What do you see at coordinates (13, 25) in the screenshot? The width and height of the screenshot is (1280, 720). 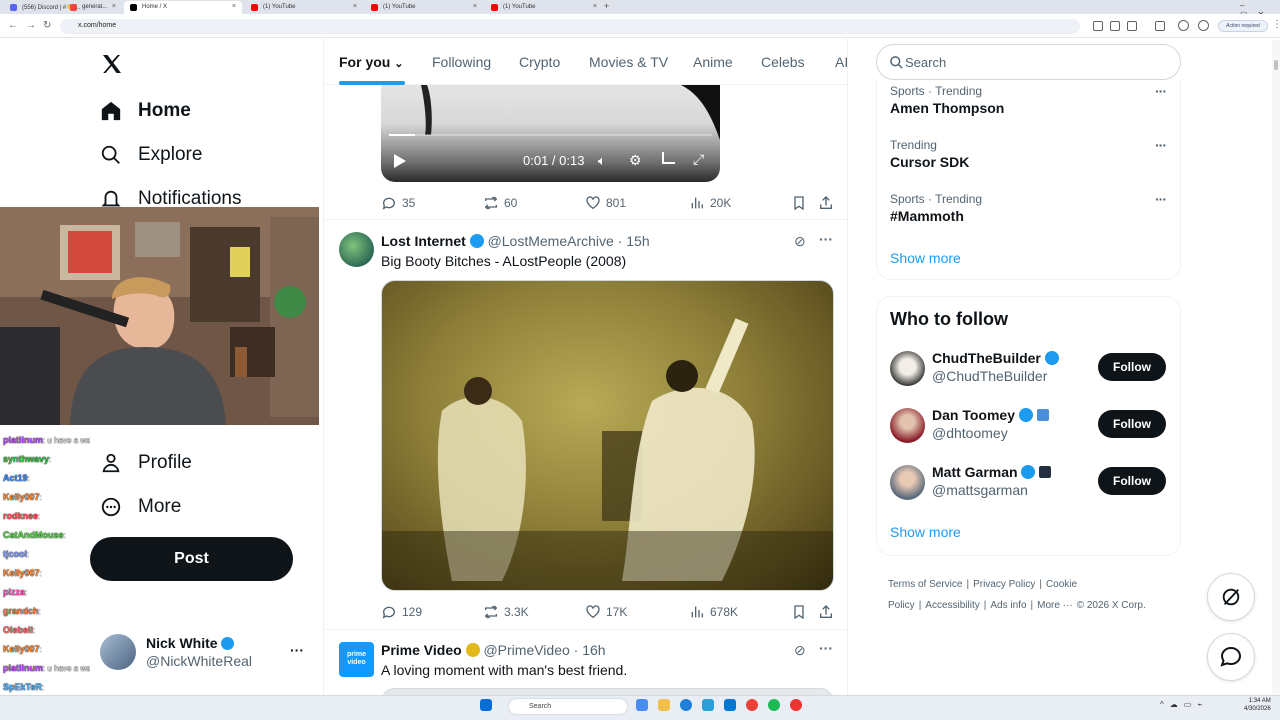 I see `back-icon: ←` at bounding box center [13, 25].